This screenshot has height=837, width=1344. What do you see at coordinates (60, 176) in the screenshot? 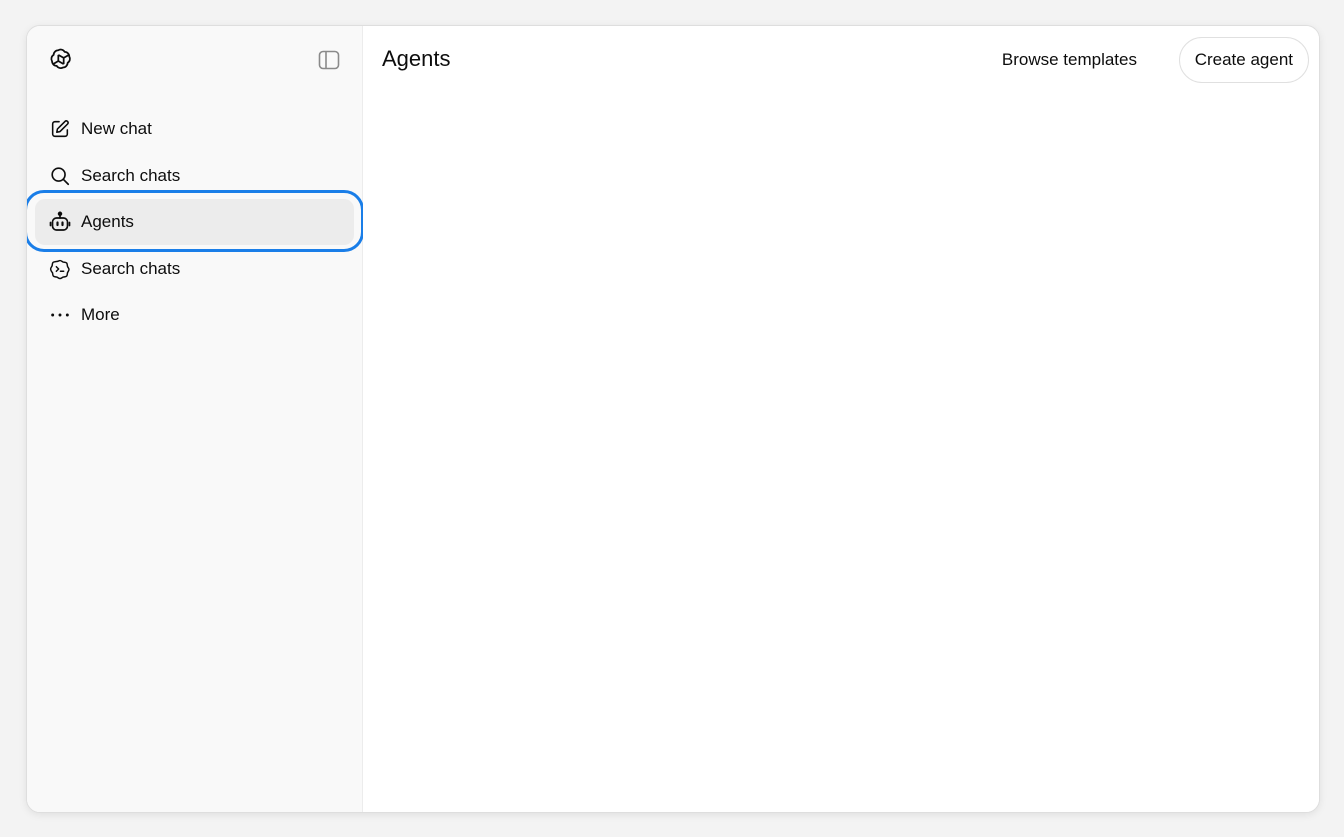
I see `search-icon` at bounding box center [60, 176].